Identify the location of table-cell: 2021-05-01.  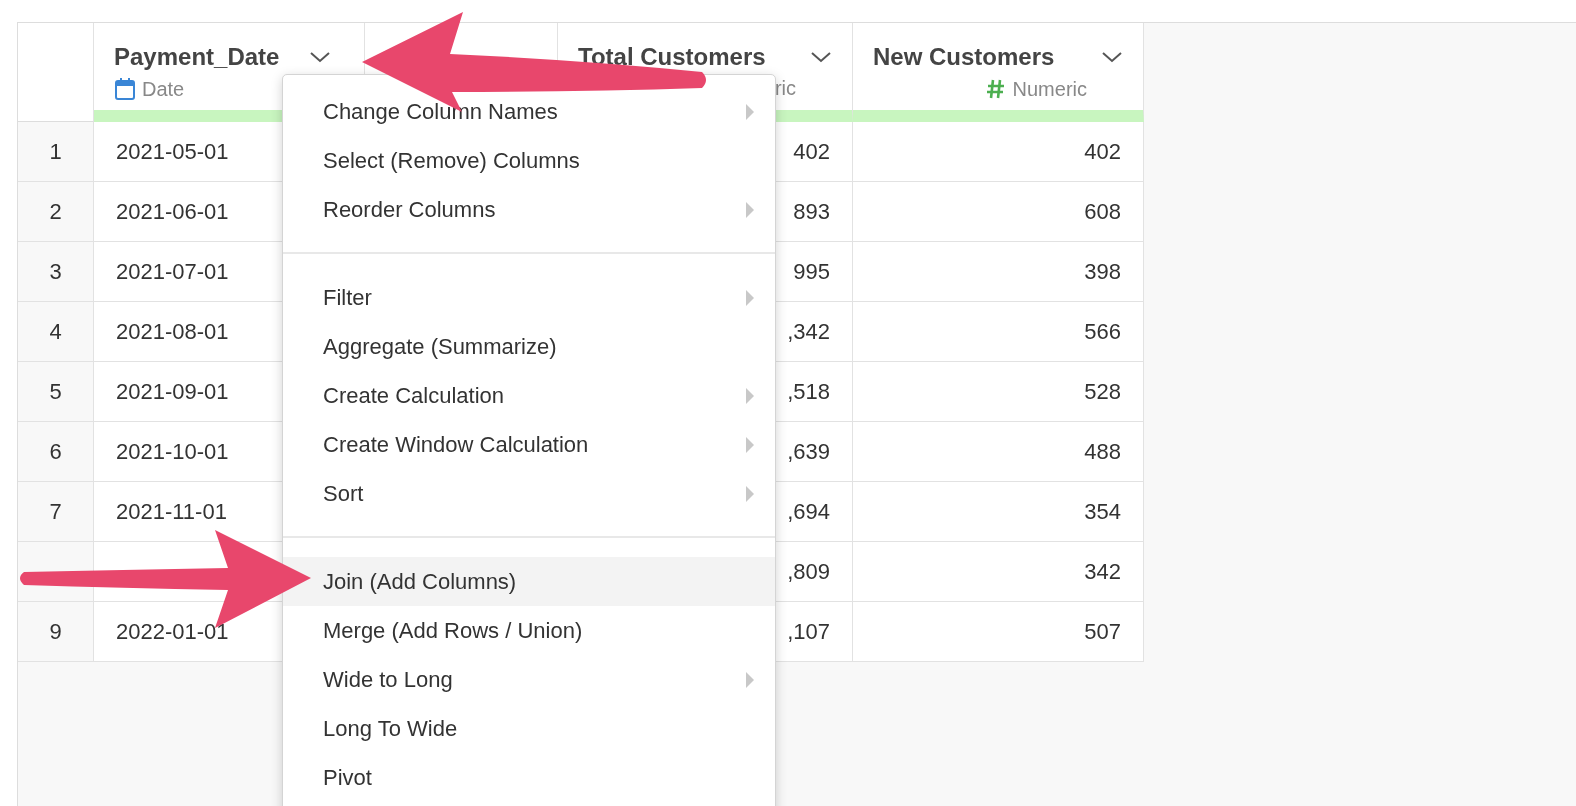
(172, 151).